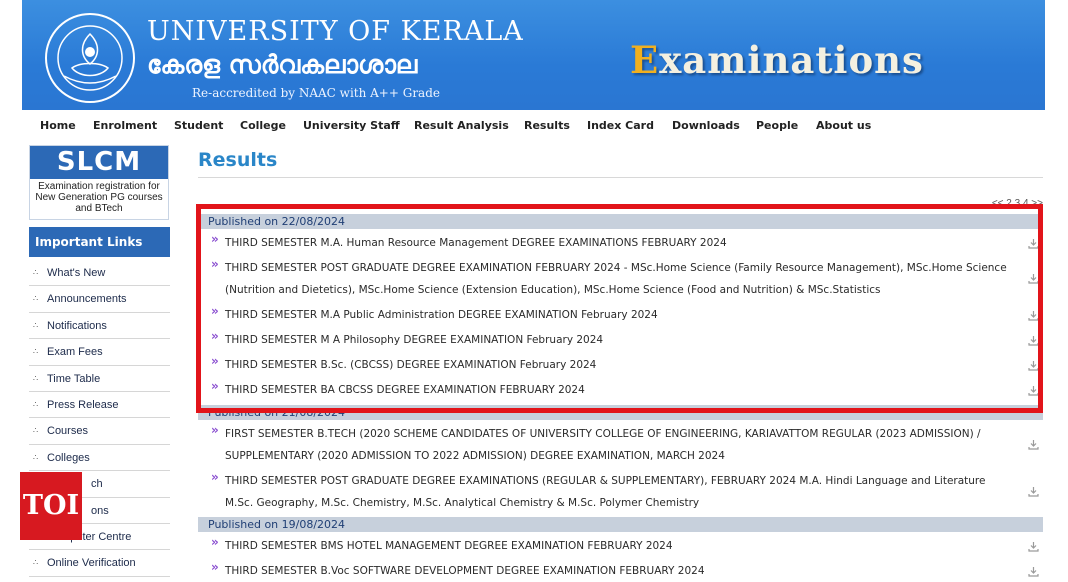 The height and width of the screenshot is (582, 1068). I want to click on sidebar-item-online-verification: ∴ Online Verification, so click(99, 563).